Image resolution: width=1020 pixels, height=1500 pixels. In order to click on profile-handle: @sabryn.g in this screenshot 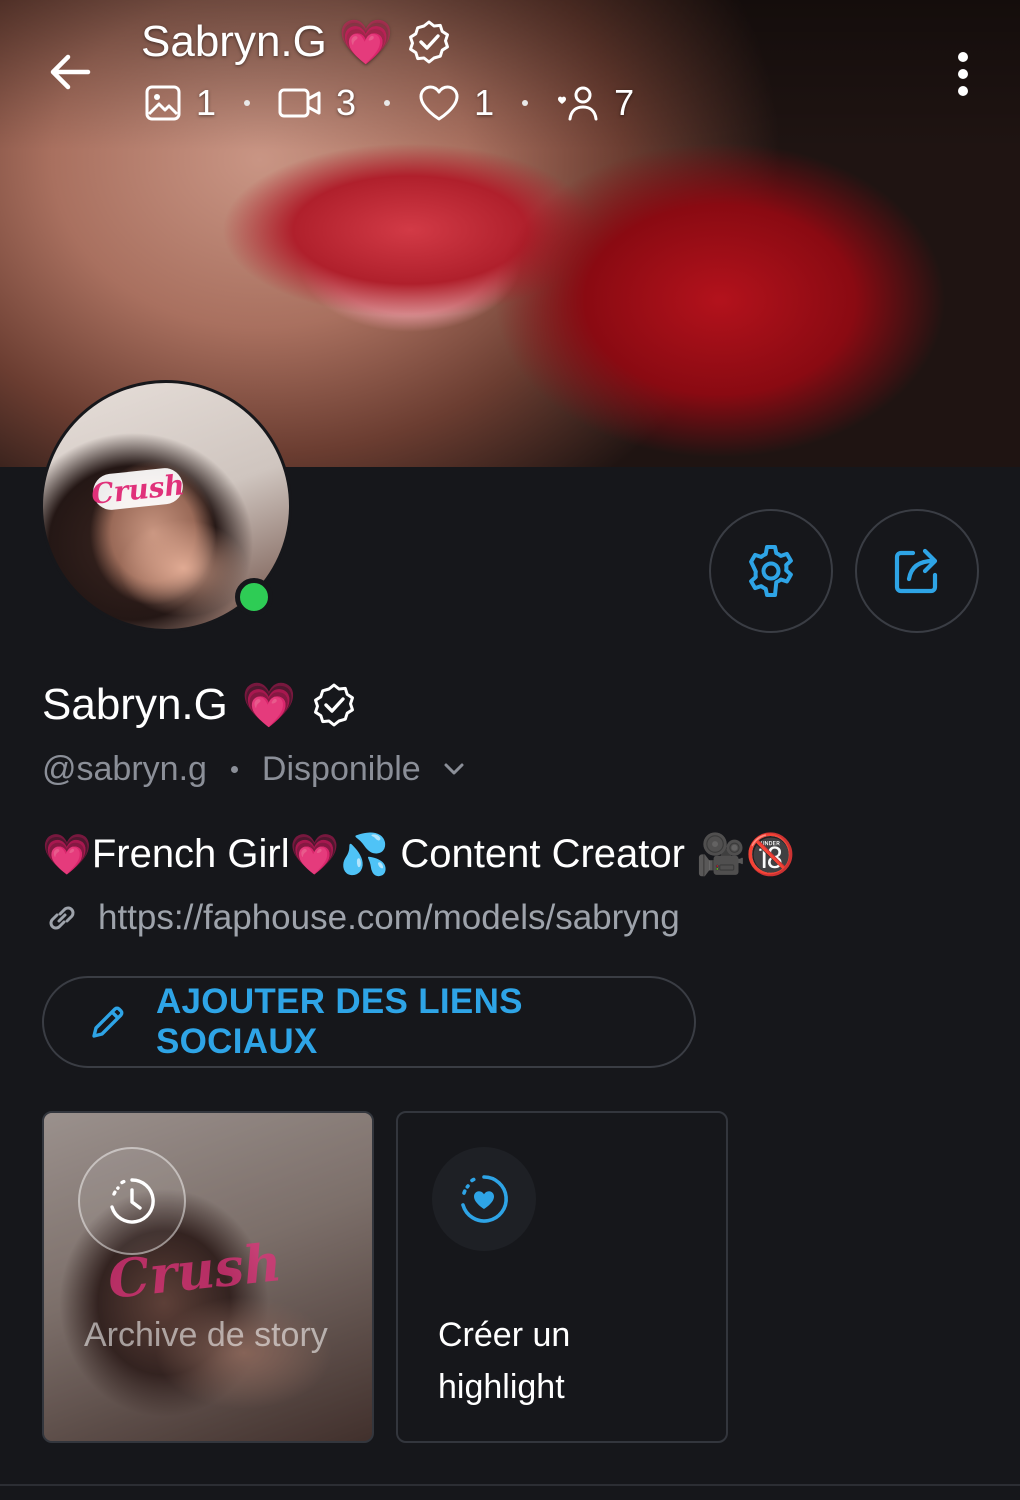, I will do `click(124, 768)`.